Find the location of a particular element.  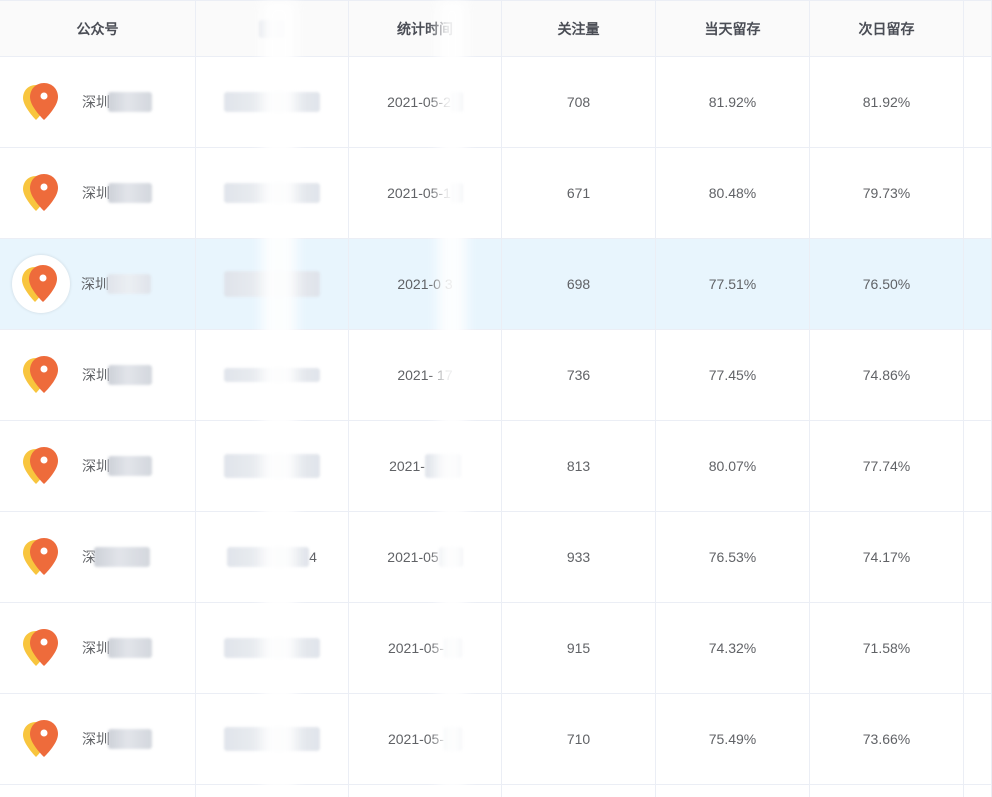

table-row: 深圳 2021-05-2 708 81.92% 81.92% is located at coordinates (496, 102).